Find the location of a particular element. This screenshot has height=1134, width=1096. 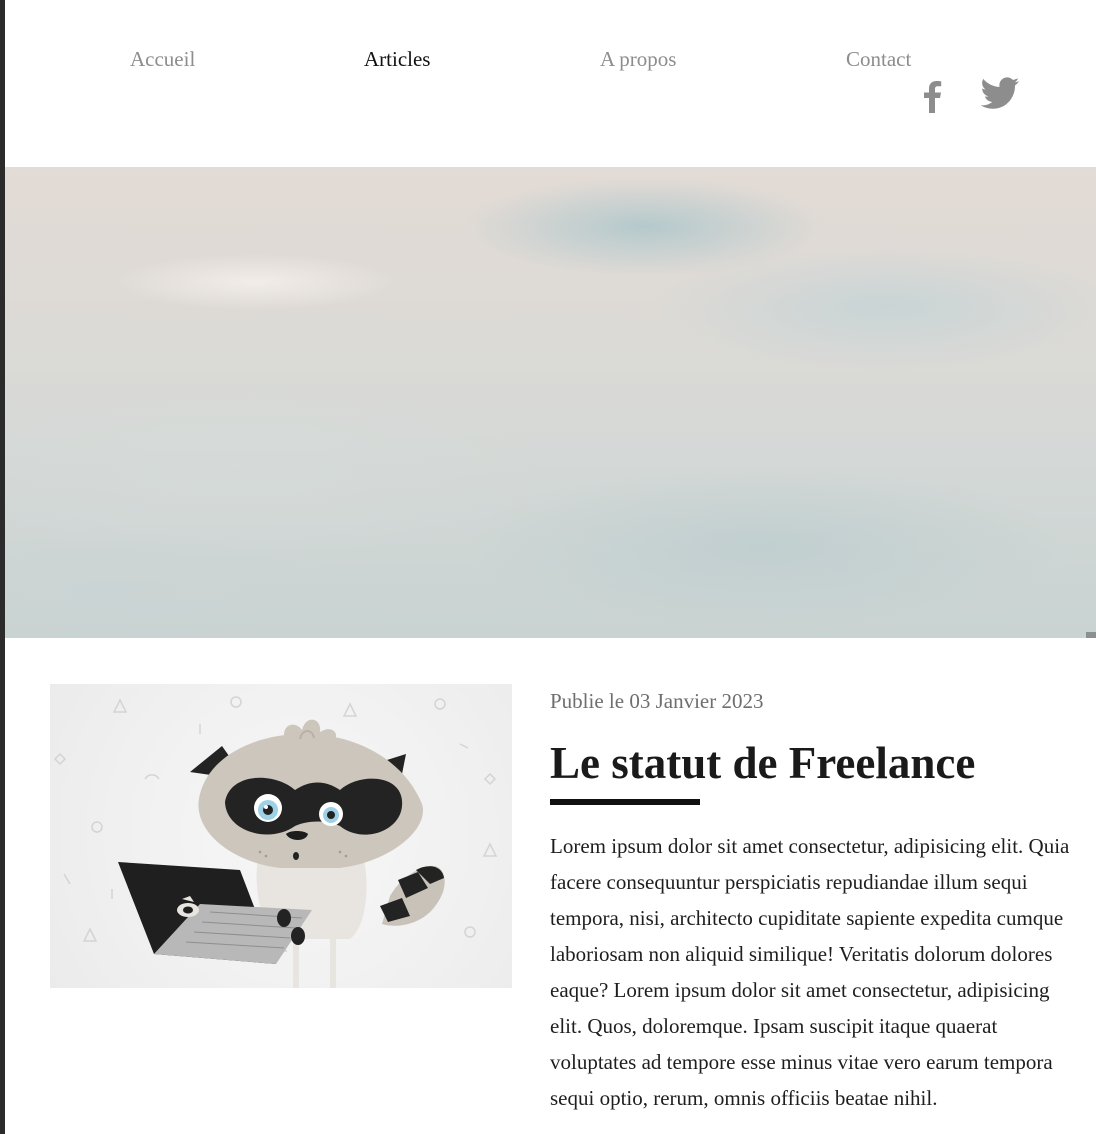

article-title: Le statut de Freelance is located at coordinates (763, 763).